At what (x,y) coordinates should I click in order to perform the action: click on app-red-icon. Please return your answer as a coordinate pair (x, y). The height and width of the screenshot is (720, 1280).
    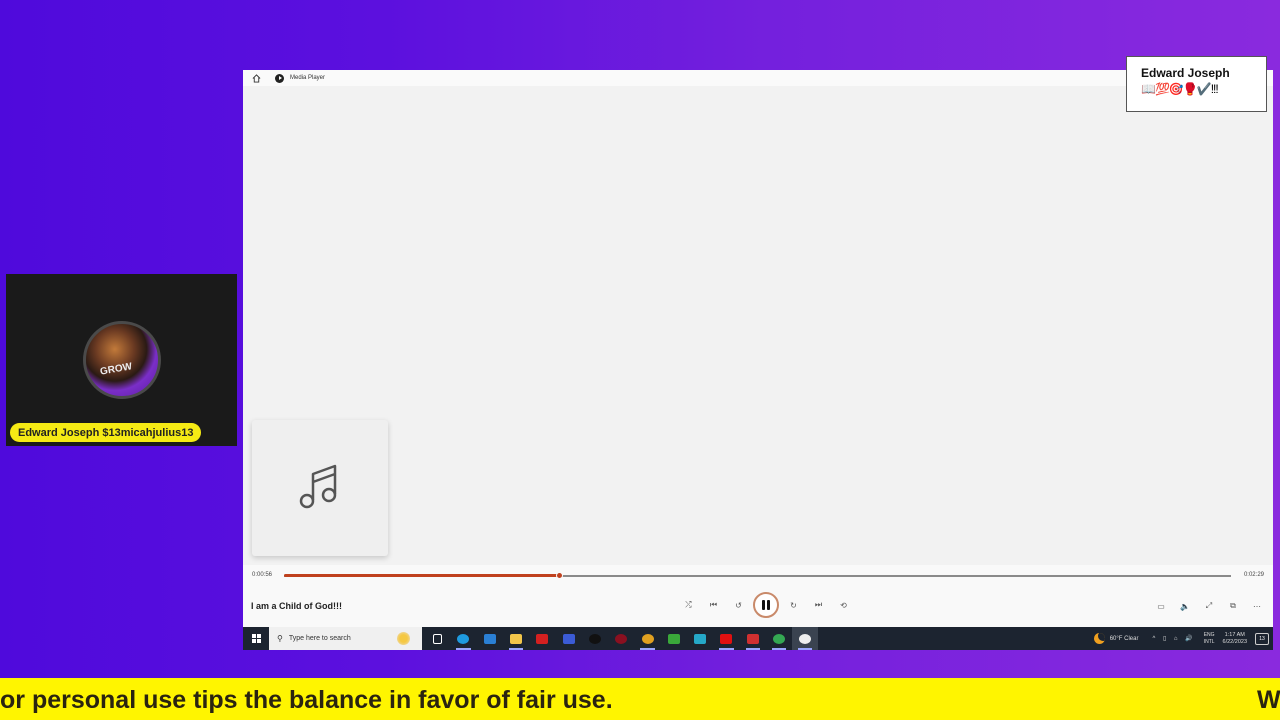
    Looking at the image, I should click on (542, 638).